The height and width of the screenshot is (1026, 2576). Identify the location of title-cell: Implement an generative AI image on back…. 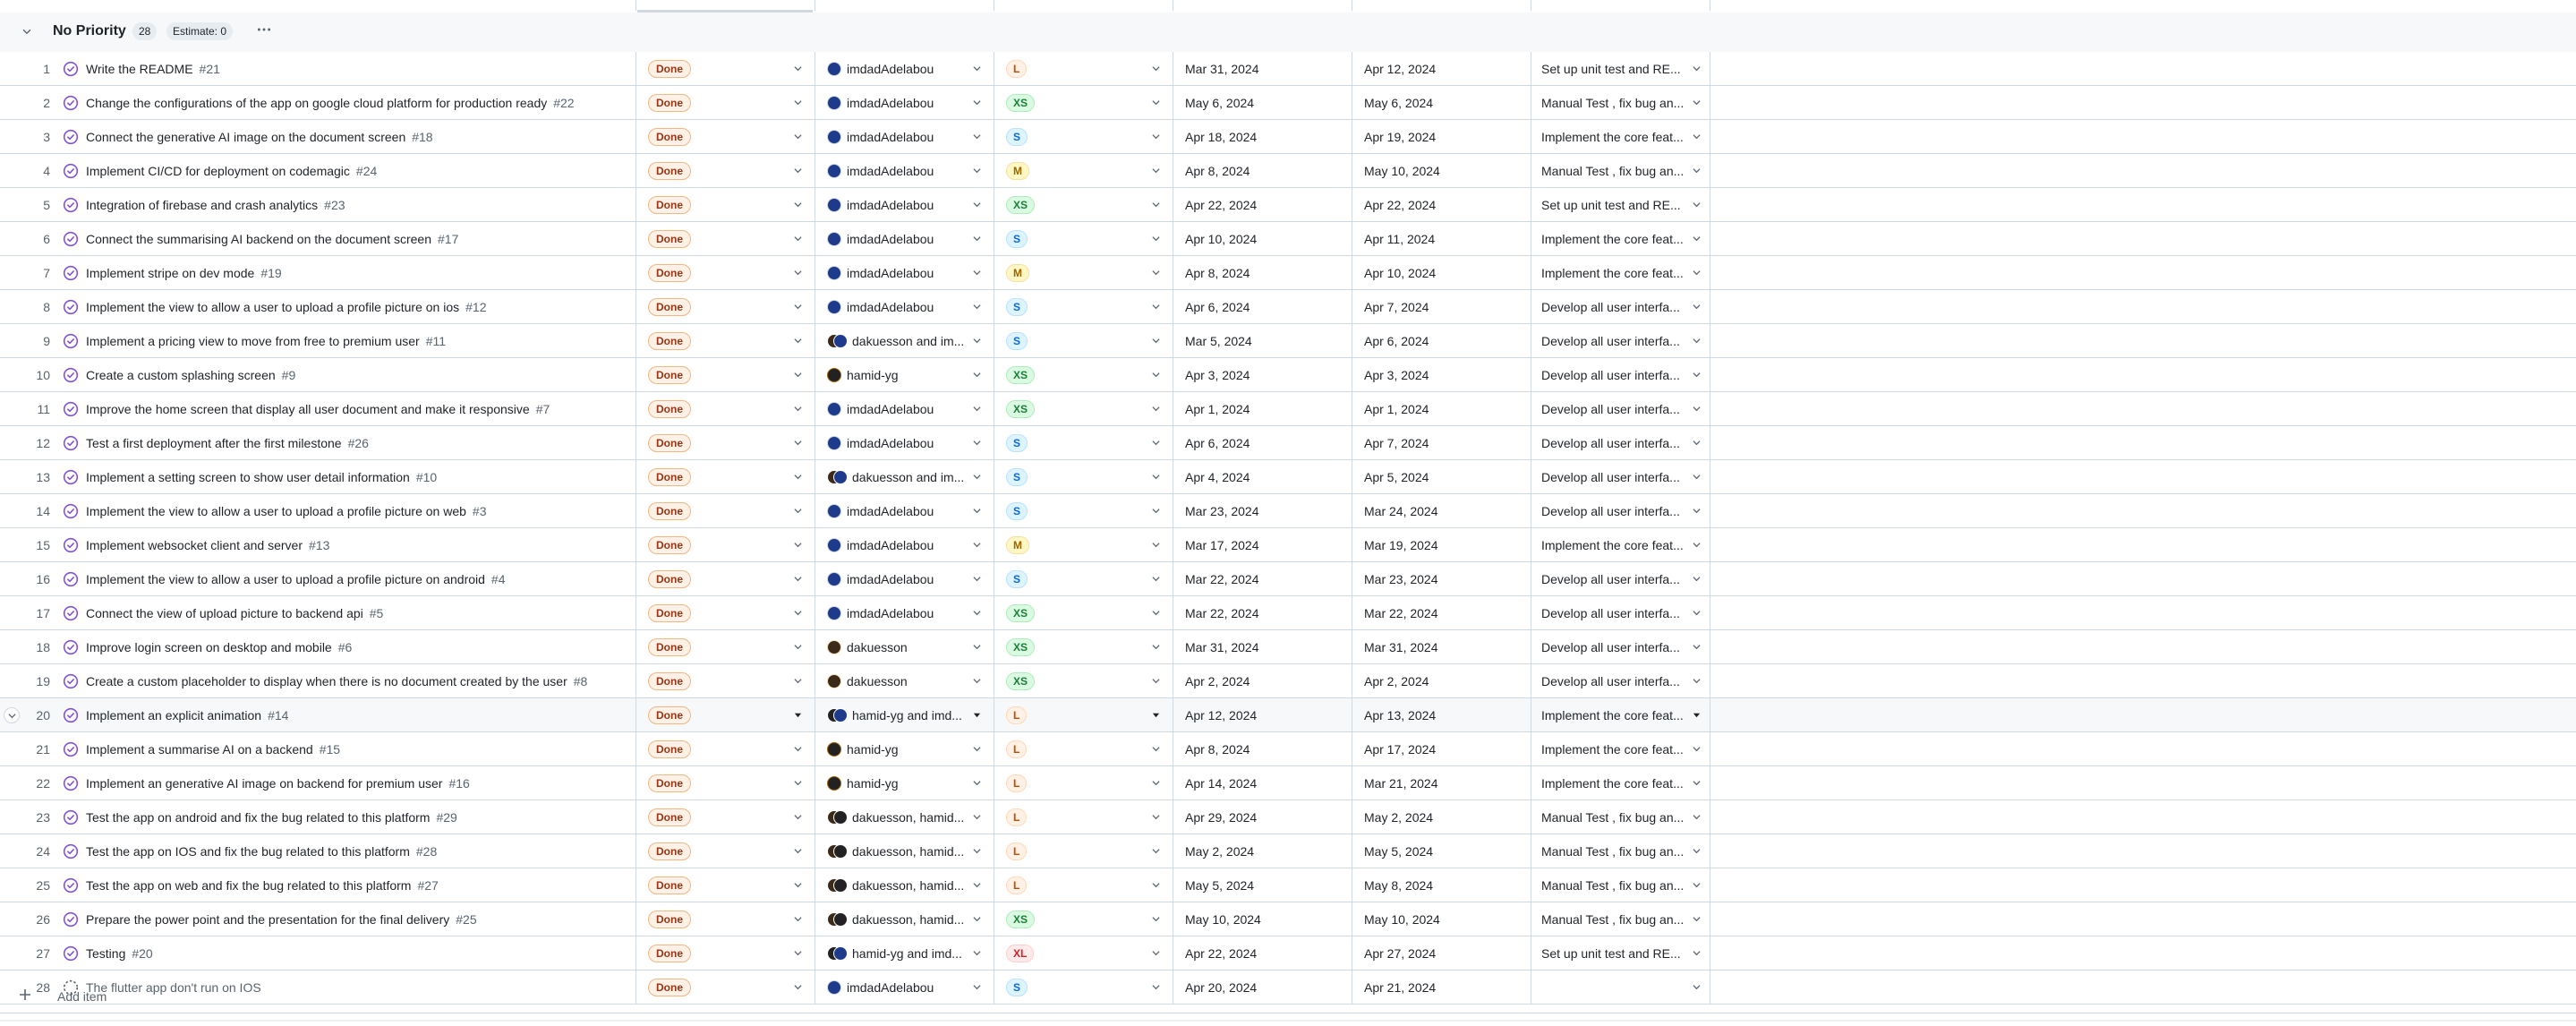
(345, 782).